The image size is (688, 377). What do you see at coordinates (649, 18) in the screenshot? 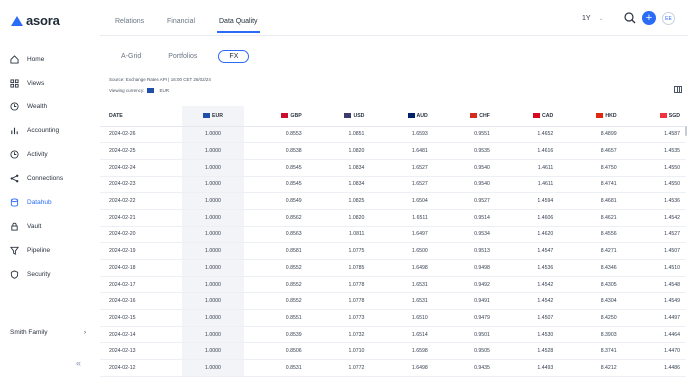
I see `add-button: +` at bounding box center [649, 18].